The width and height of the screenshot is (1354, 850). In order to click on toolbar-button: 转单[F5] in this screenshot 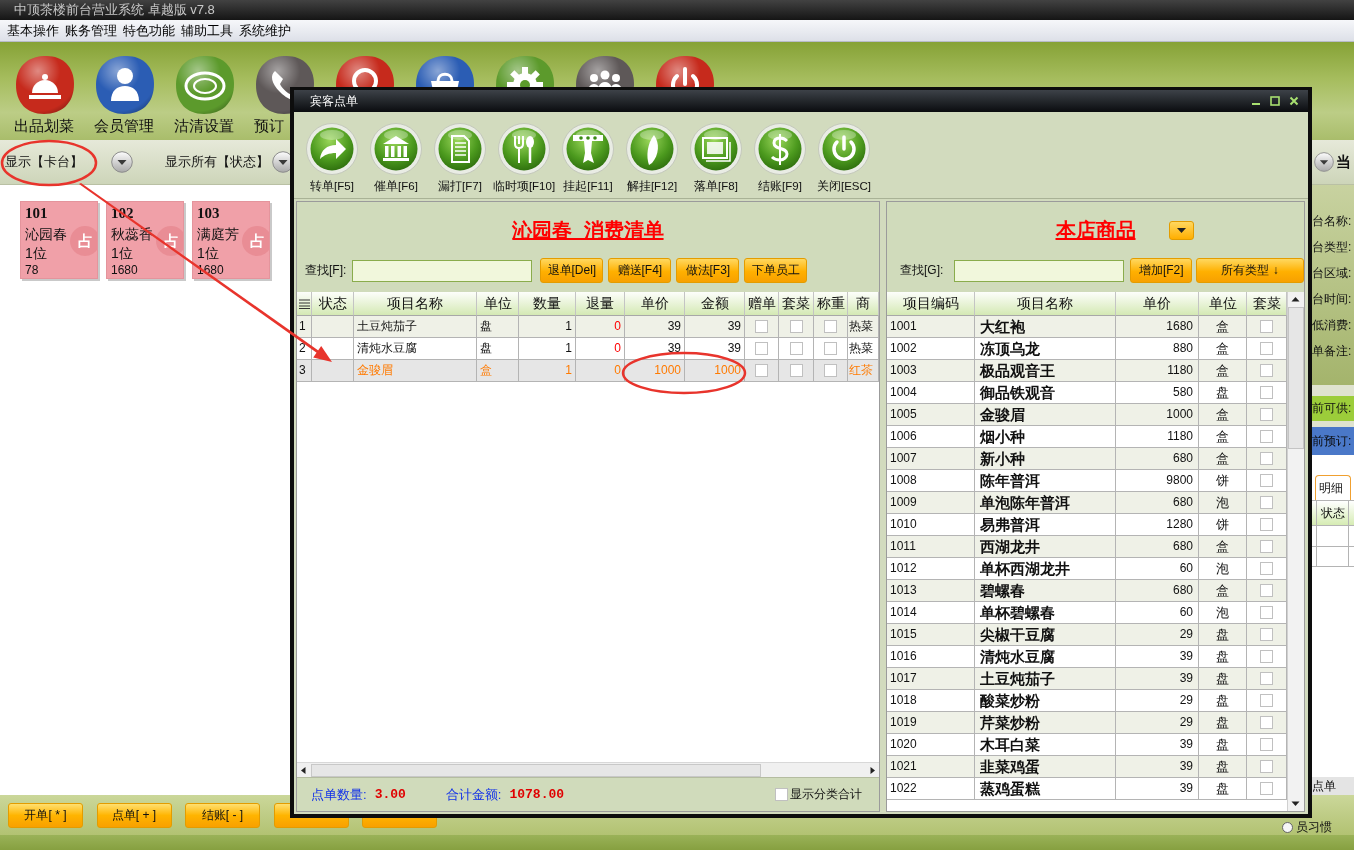, I will do `click(332, 158)`.